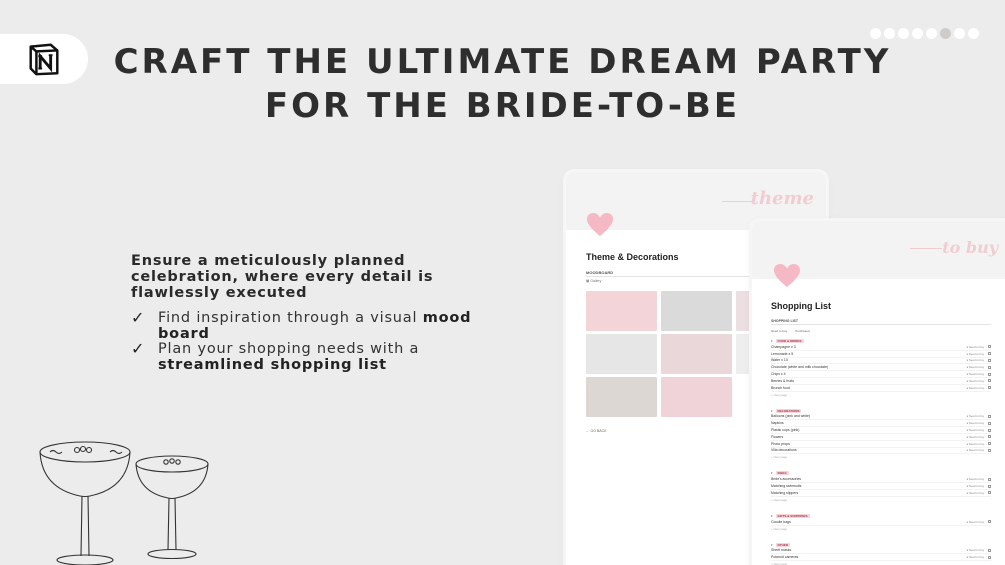 This screenshot has width=1005, height=565. Describe the element at coordinates (788, 410) in the screenshot. I see `section-tag: DECORATIONS` at that location.